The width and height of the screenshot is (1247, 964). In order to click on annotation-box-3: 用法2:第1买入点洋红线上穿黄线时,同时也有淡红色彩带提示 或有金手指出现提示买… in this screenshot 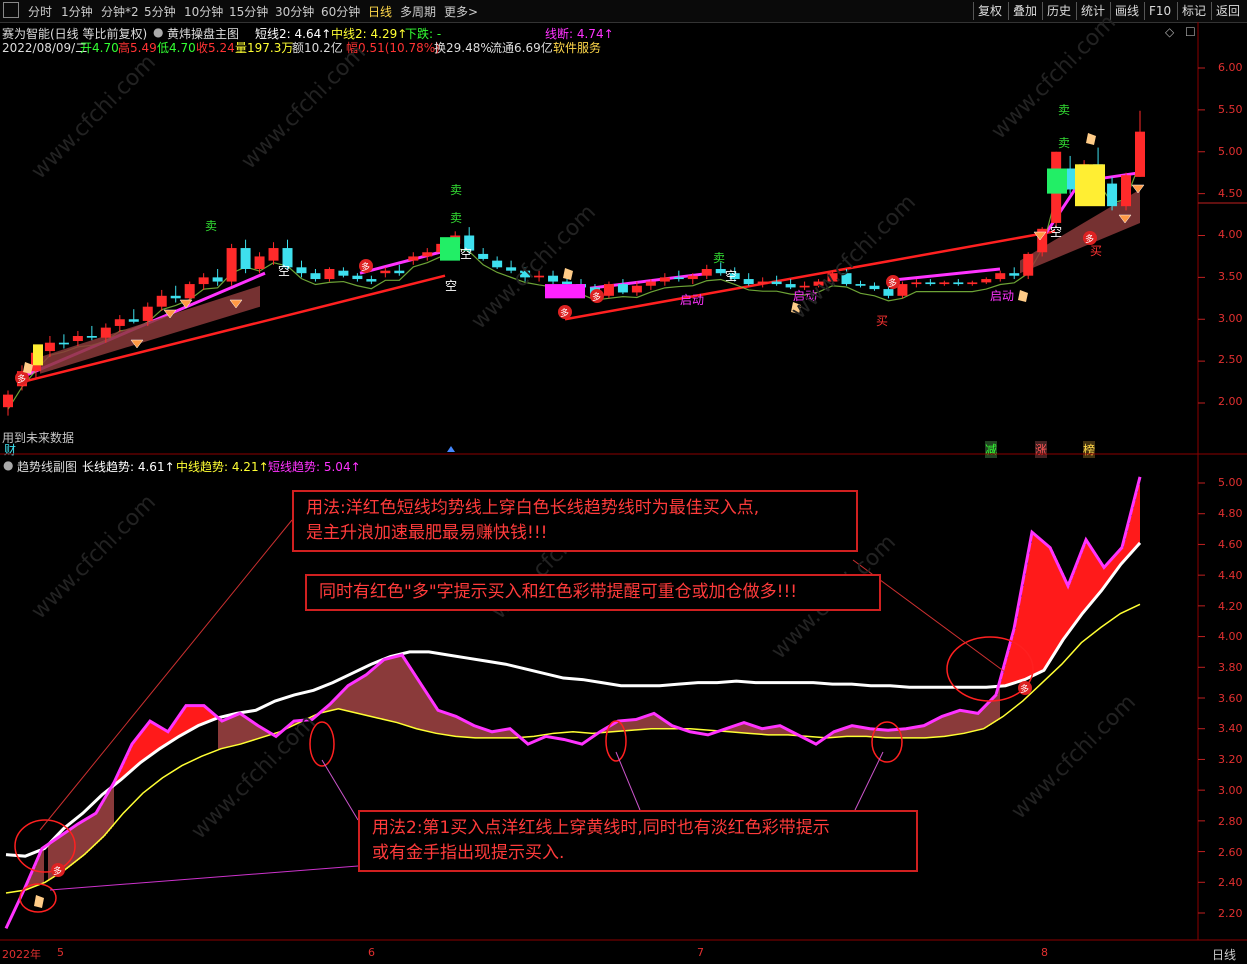, I will do `click(638, 841)`.